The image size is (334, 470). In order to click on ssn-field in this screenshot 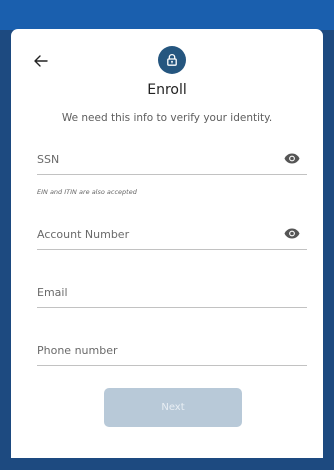, I will do `click(172, 160)`.